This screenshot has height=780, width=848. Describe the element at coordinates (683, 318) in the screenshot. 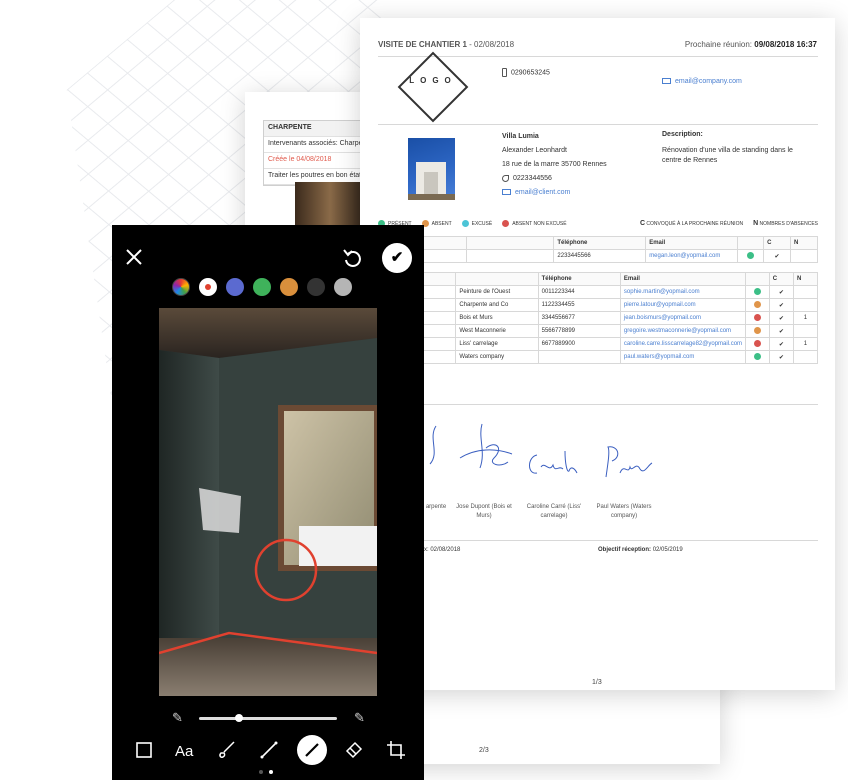

I see `col-email: jean.boismurs@yopmail.com` at that location.